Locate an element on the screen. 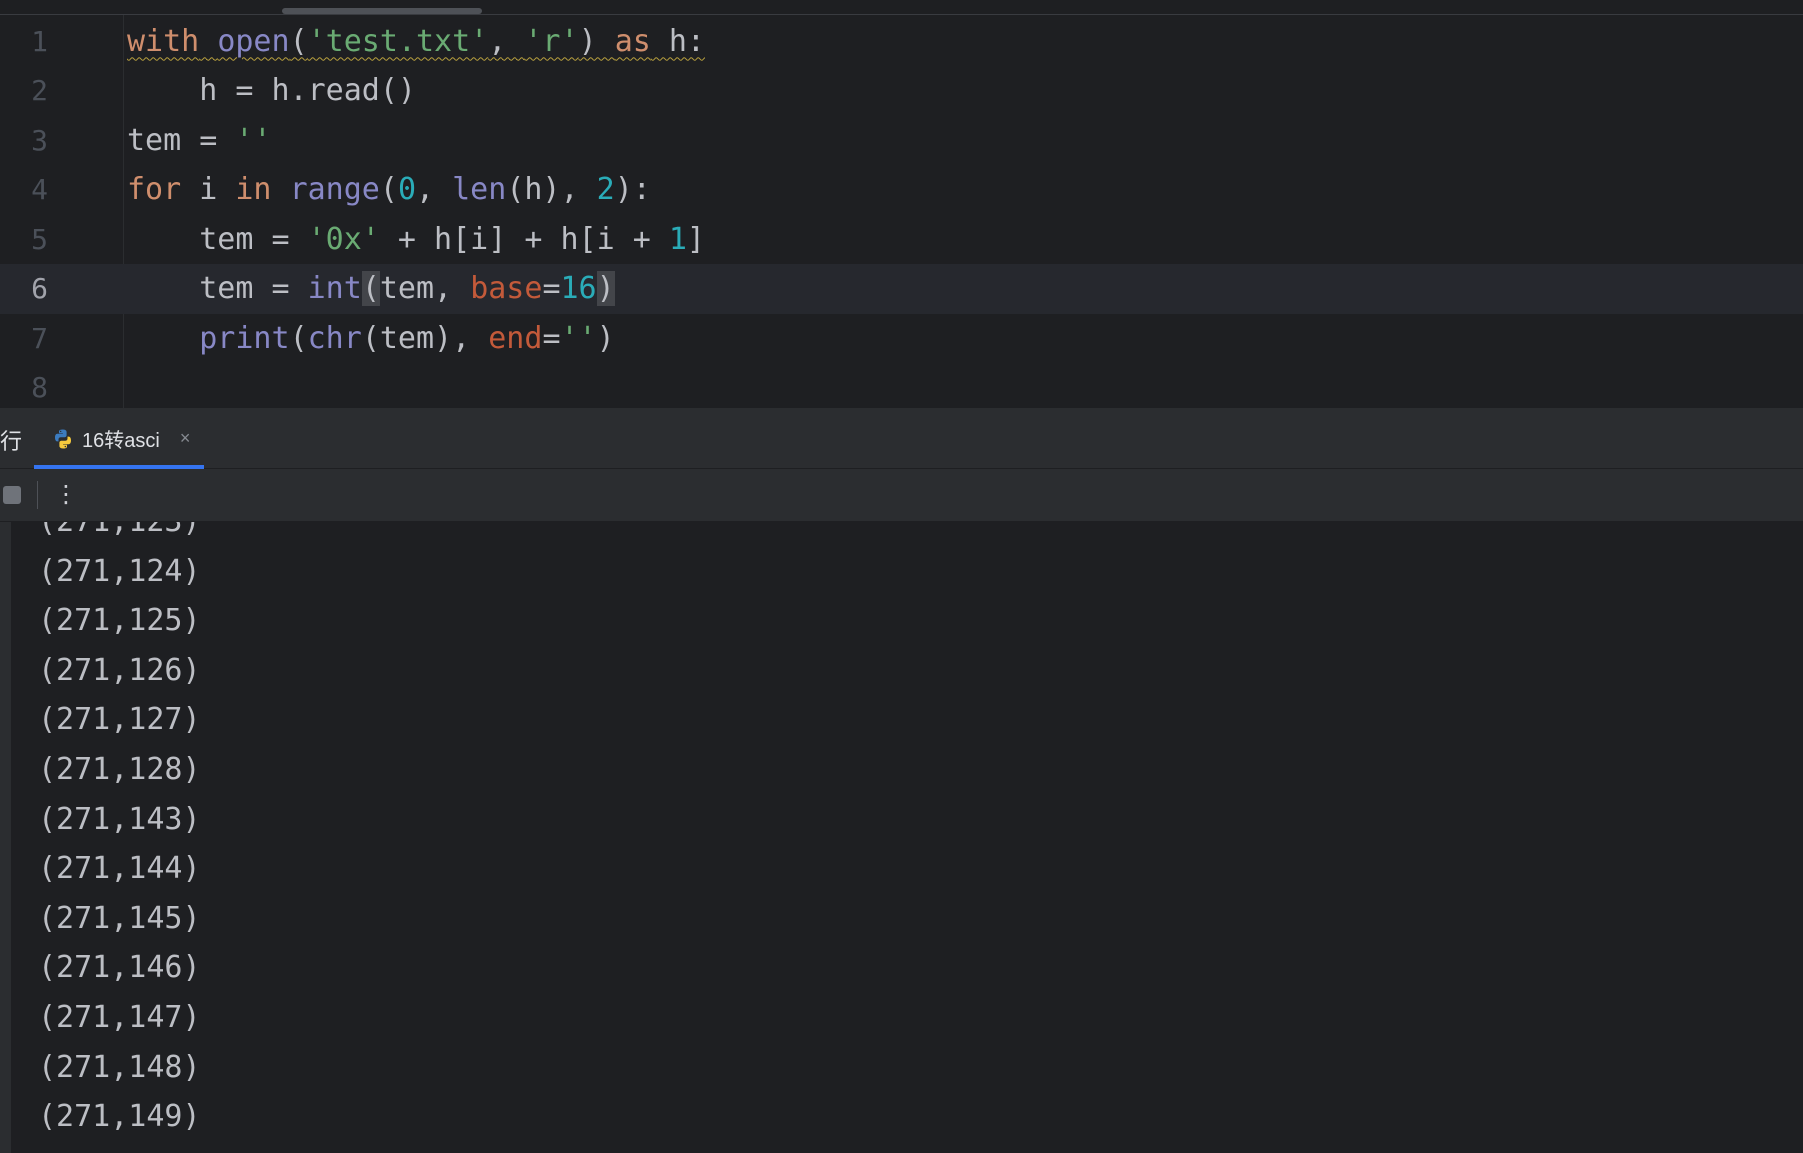  console-line: (271,147) is located at coordinates (119, 1017).